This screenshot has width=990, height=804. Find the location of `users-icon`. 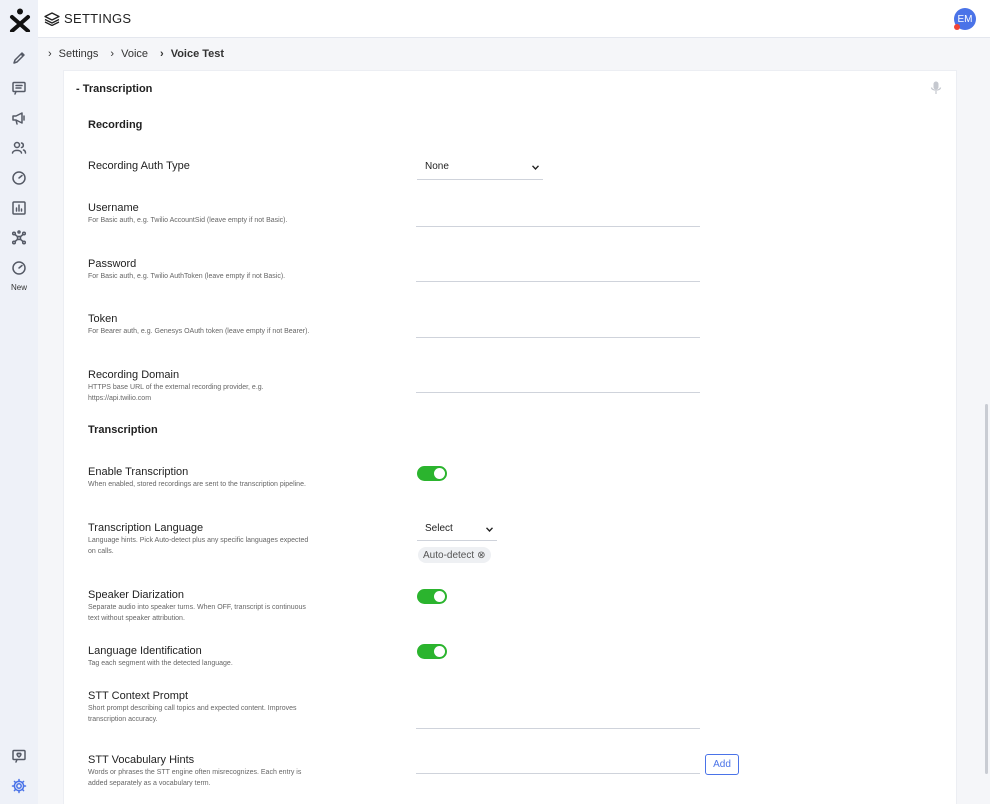

users-icon is located at coordinates (19, 148).